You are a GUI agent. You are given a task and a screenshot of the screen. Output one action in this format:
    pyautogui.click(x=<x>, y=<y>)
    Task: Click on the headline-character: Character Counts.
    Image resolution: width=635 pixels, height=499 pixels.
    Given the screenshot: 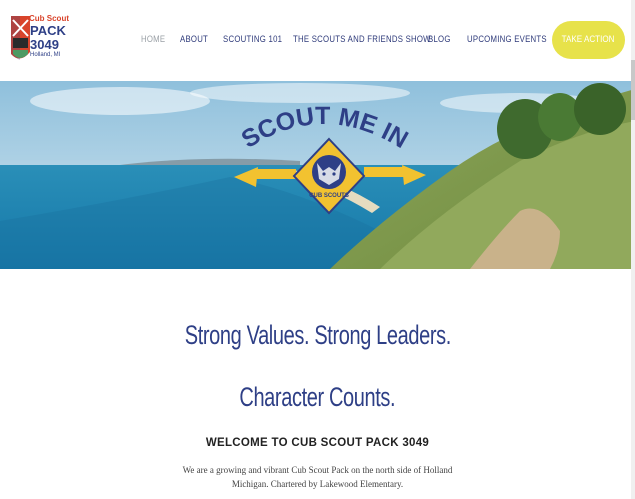 What is the action you would take?
    pyautogui.click(x=317, y=397)
    